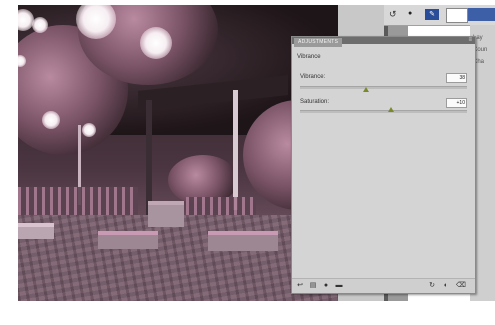 The image size is (495, 325). What do you see at coordinates (313, 77) in the screenshot?
I see `vibrance-label: Vibrance:` at bounding box center [313, 77].